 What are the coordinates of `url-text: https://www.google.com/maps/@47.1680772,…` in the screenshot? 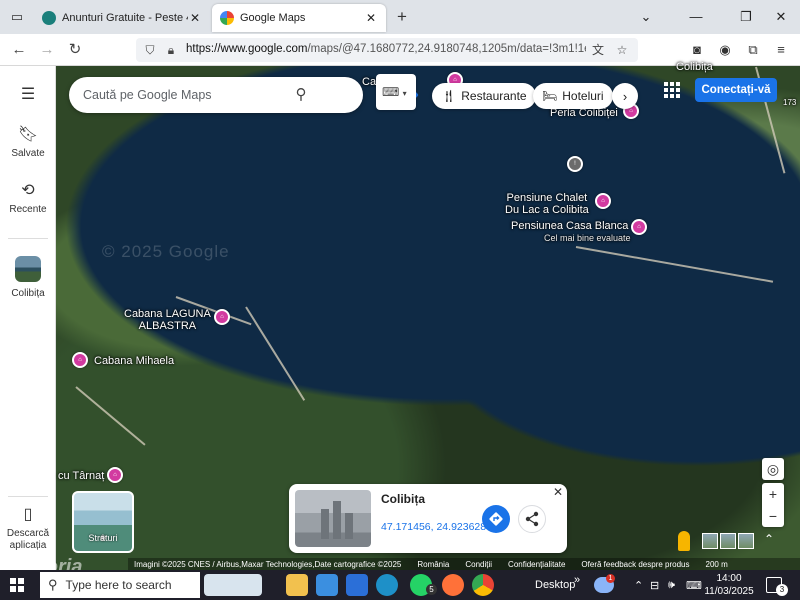 It's located at (386, 49).